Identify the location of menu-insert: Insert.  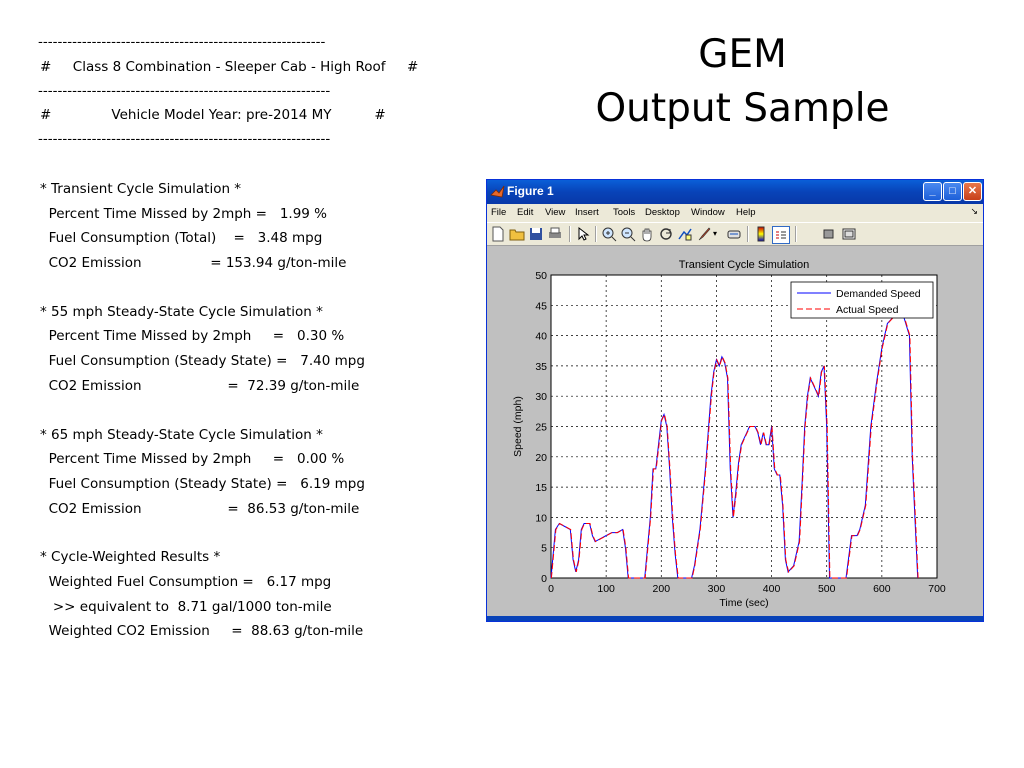
(587, 212).